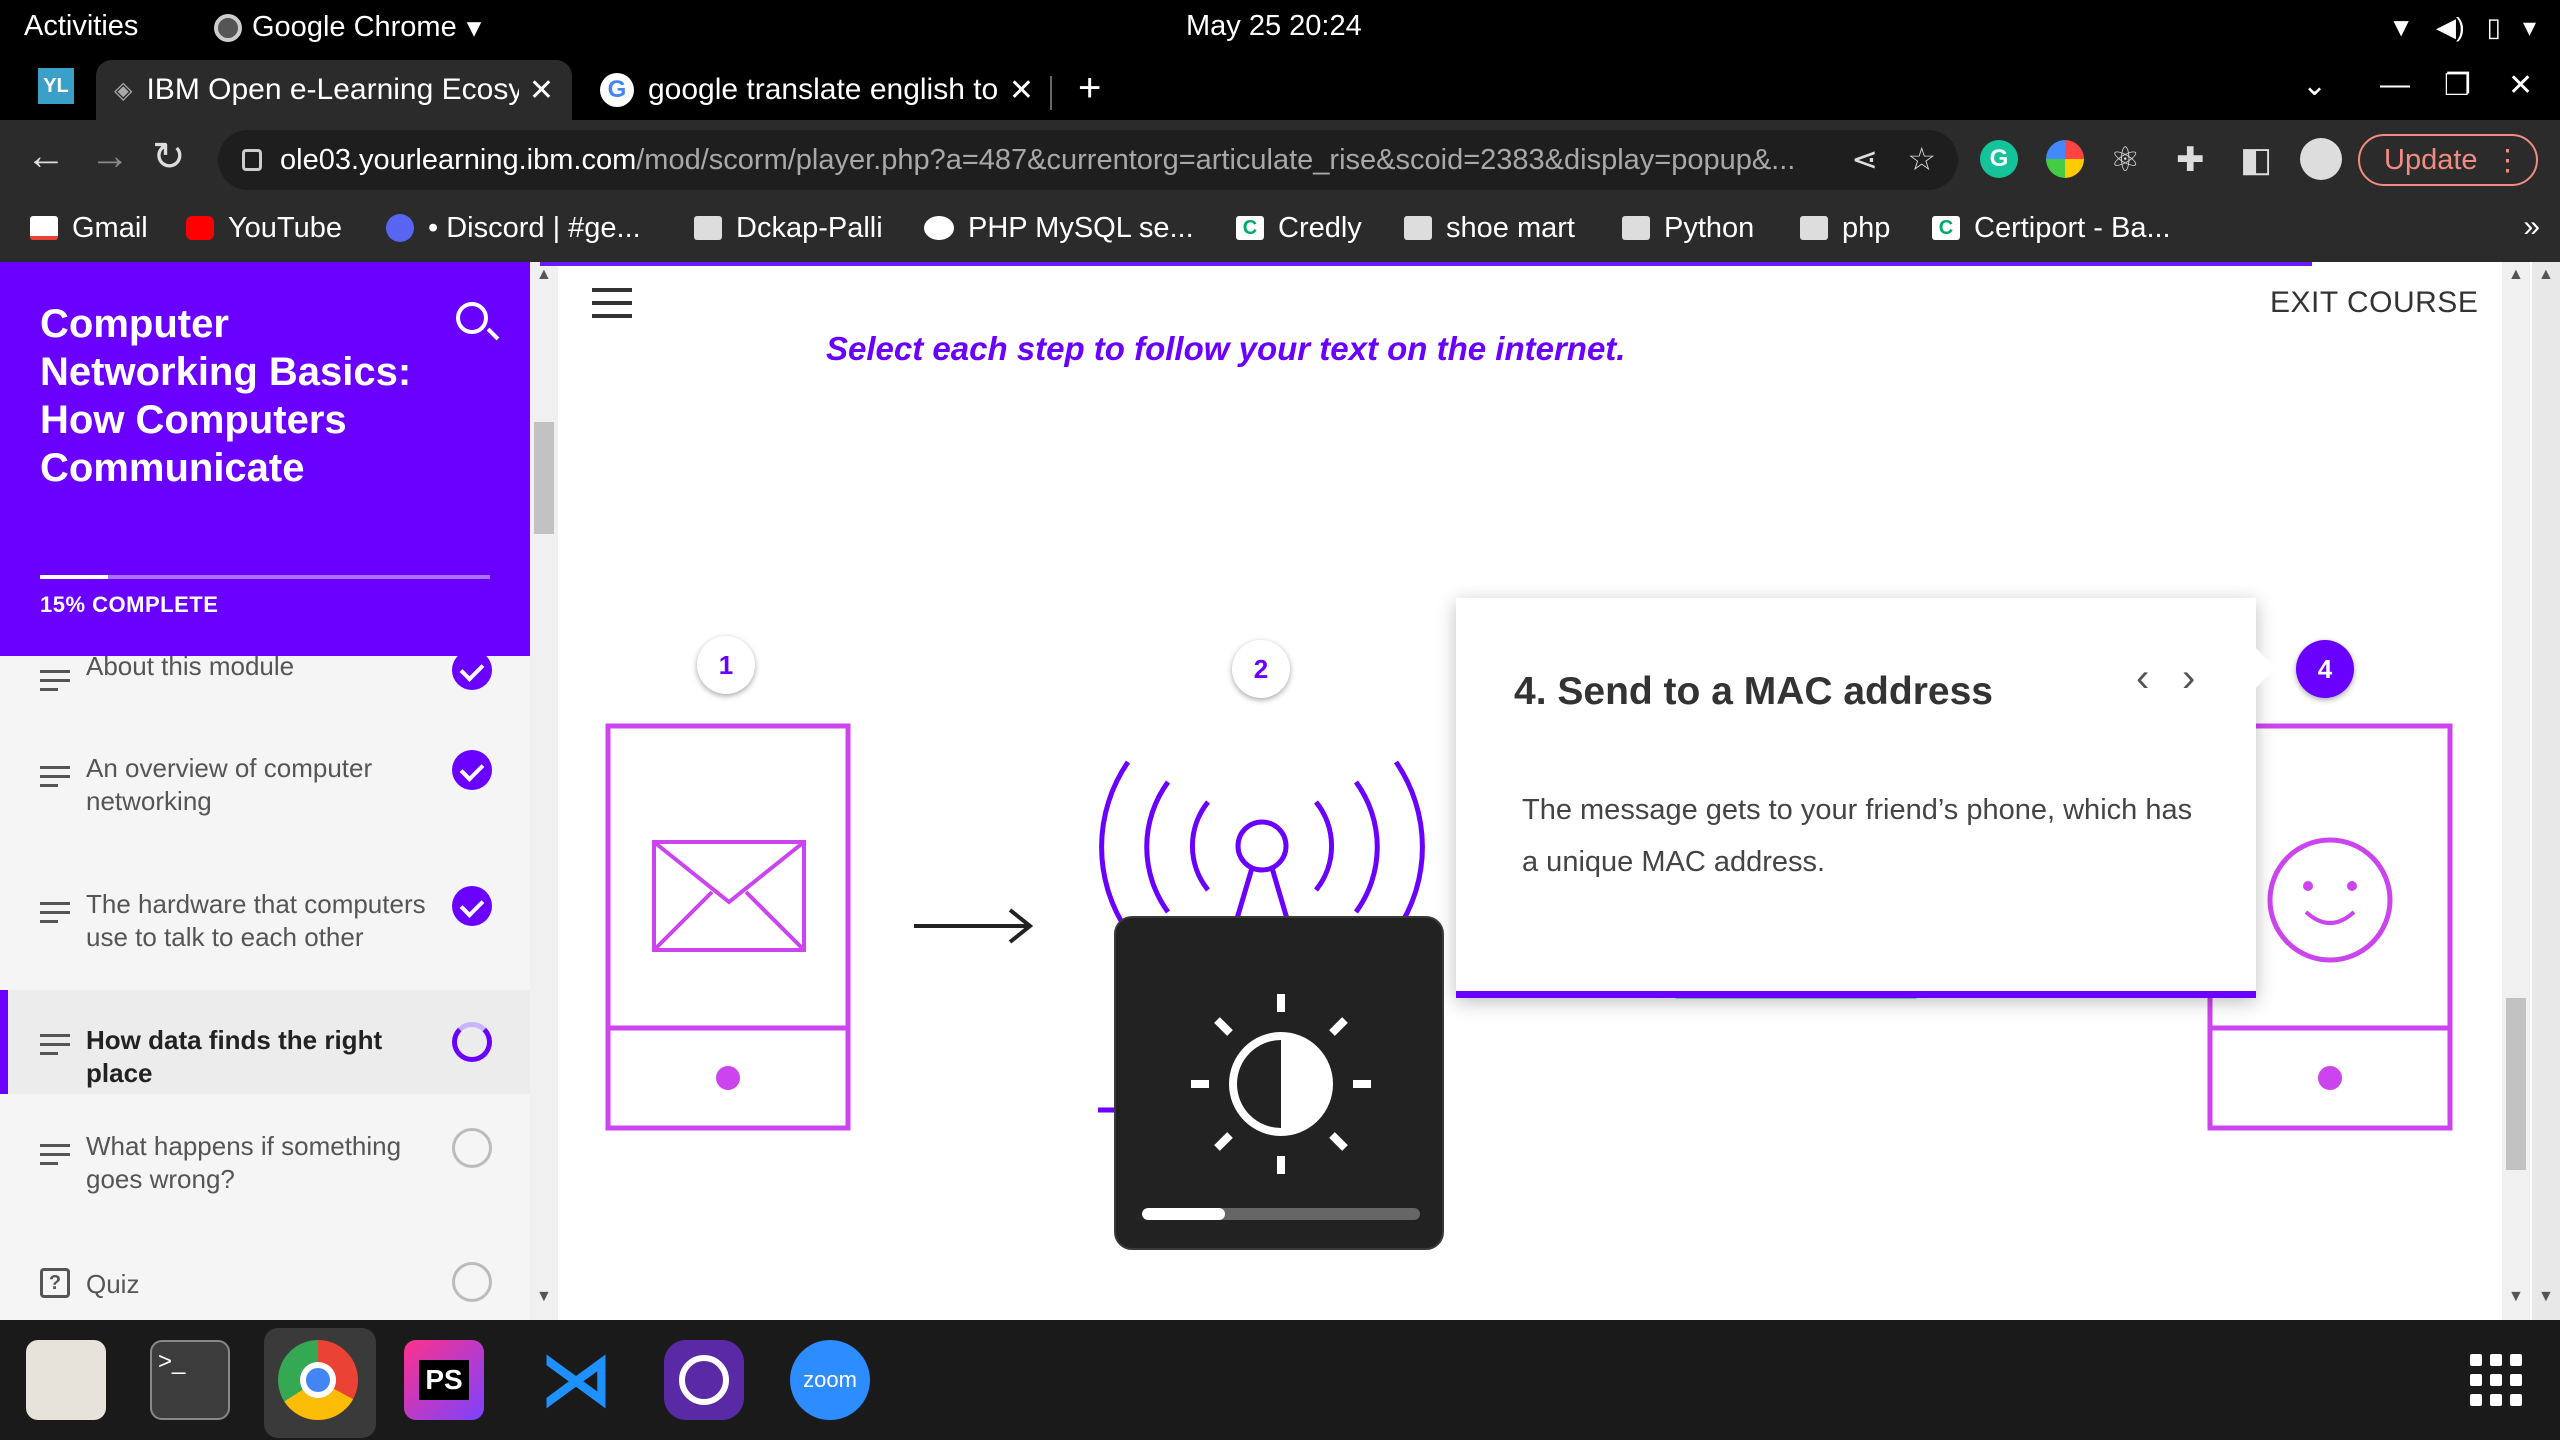  I want to click on react-devtools-icon: ⚛, so click(2125, 160).